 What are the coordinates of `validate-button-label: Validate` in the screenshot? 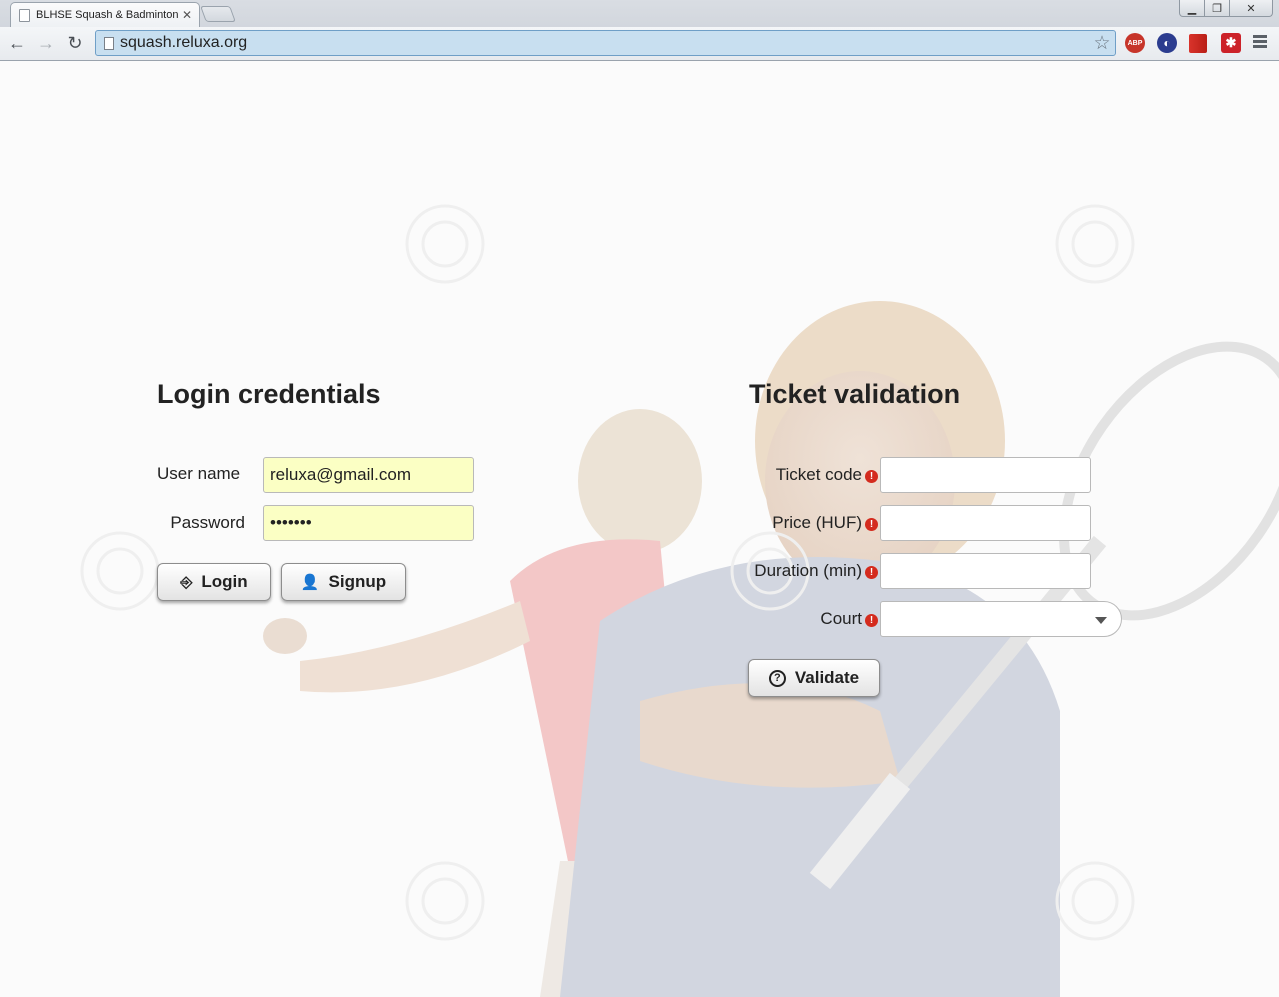 It's located at (827, 677).